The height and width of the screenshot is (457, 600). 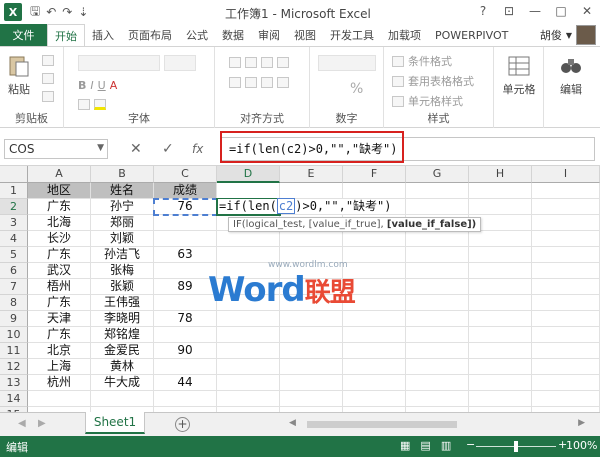 What do you see at coordinates (251, 62) in the screenshot?
I see `align-middle-icon` at bounding box center [251, 62].